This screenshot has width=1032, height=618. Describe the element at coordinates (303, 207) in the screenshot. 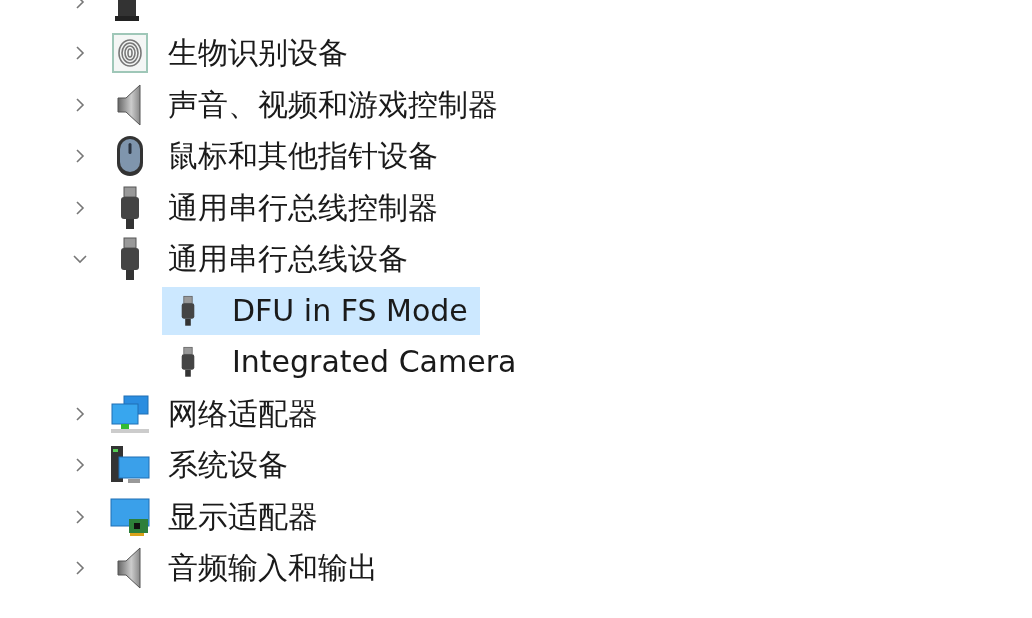

I see `item-label: 通用串行总线控制器` at that location.